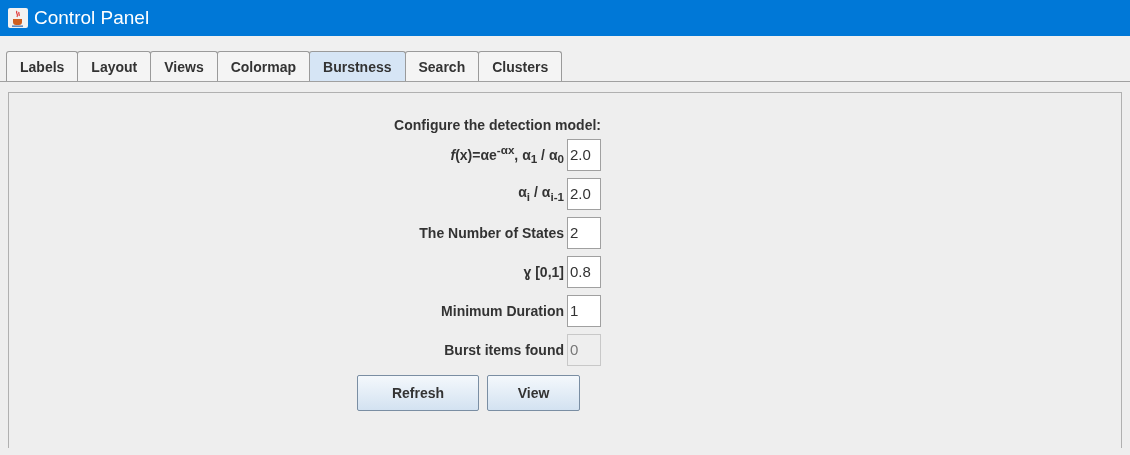 Image resolution: width=1130 pixels, height=455 pixels. What do you see at coordinates (442, 66) in the screenshot?
I see `tab: Search` at bounding box center [442, 66].